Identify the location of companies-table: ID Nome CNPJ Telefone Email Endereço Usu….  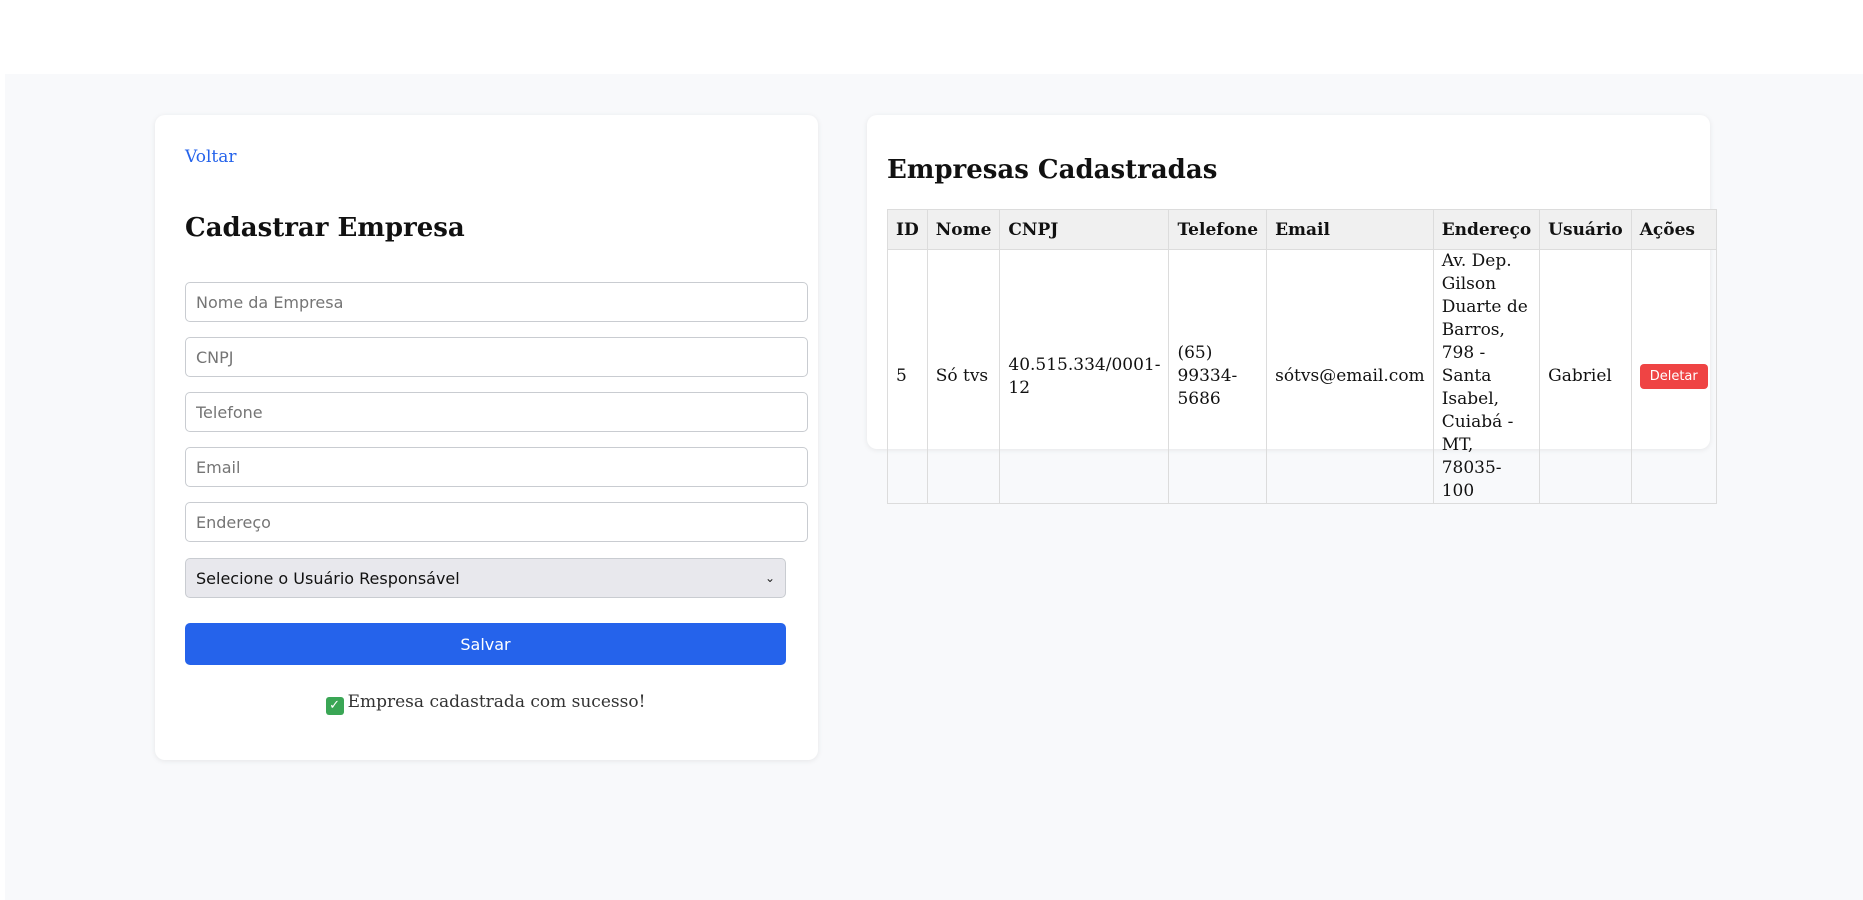
(1302, 356).